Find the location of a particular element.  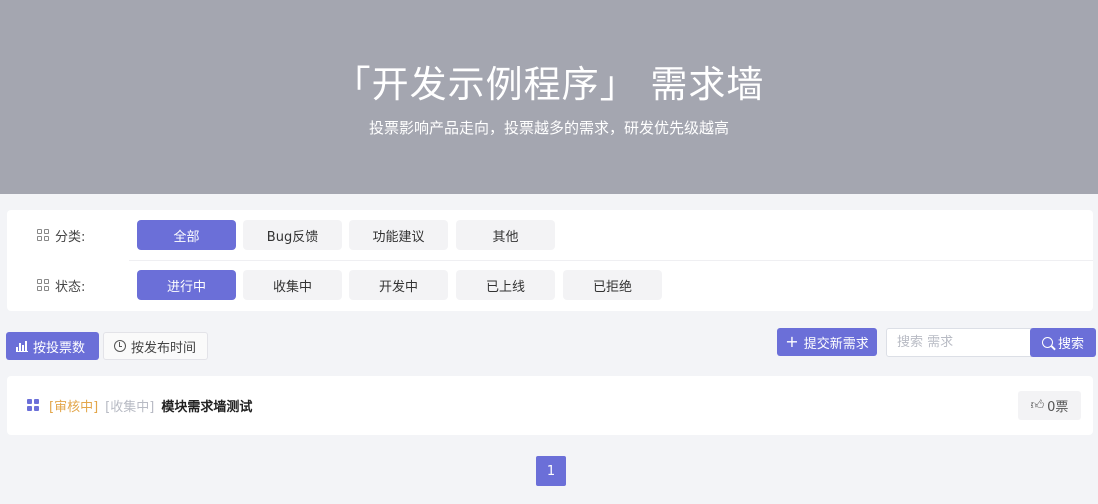

request-line: [审核中] [收集中] 模块需求墙测试 is located at coordinates (150, 405).